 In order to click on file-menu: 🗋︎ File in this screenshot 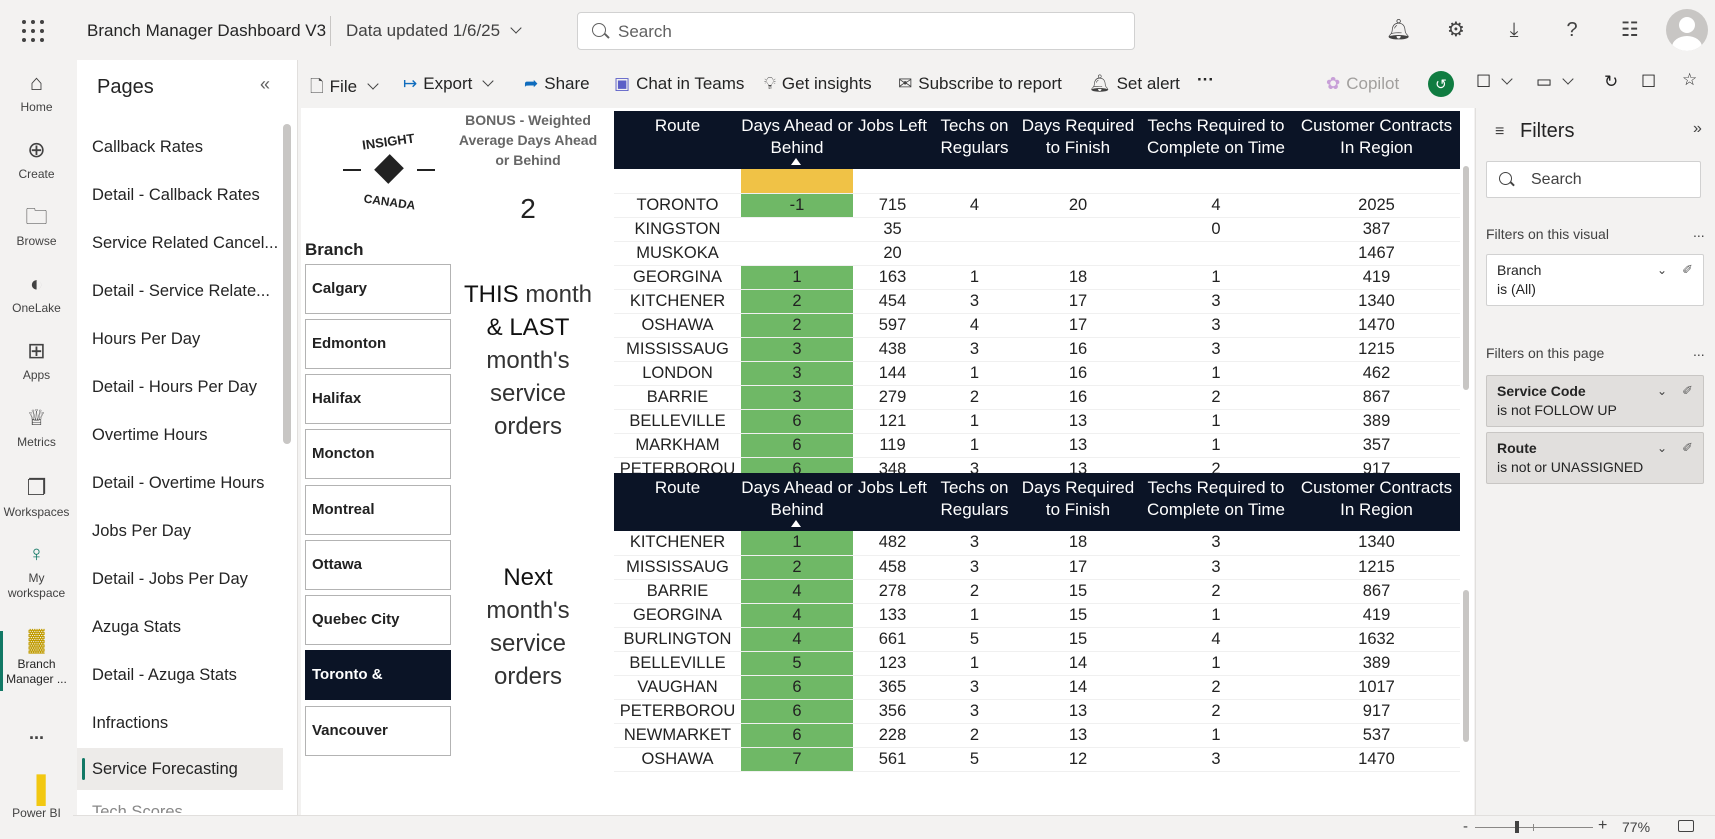, I will do `click(344, 88)`.